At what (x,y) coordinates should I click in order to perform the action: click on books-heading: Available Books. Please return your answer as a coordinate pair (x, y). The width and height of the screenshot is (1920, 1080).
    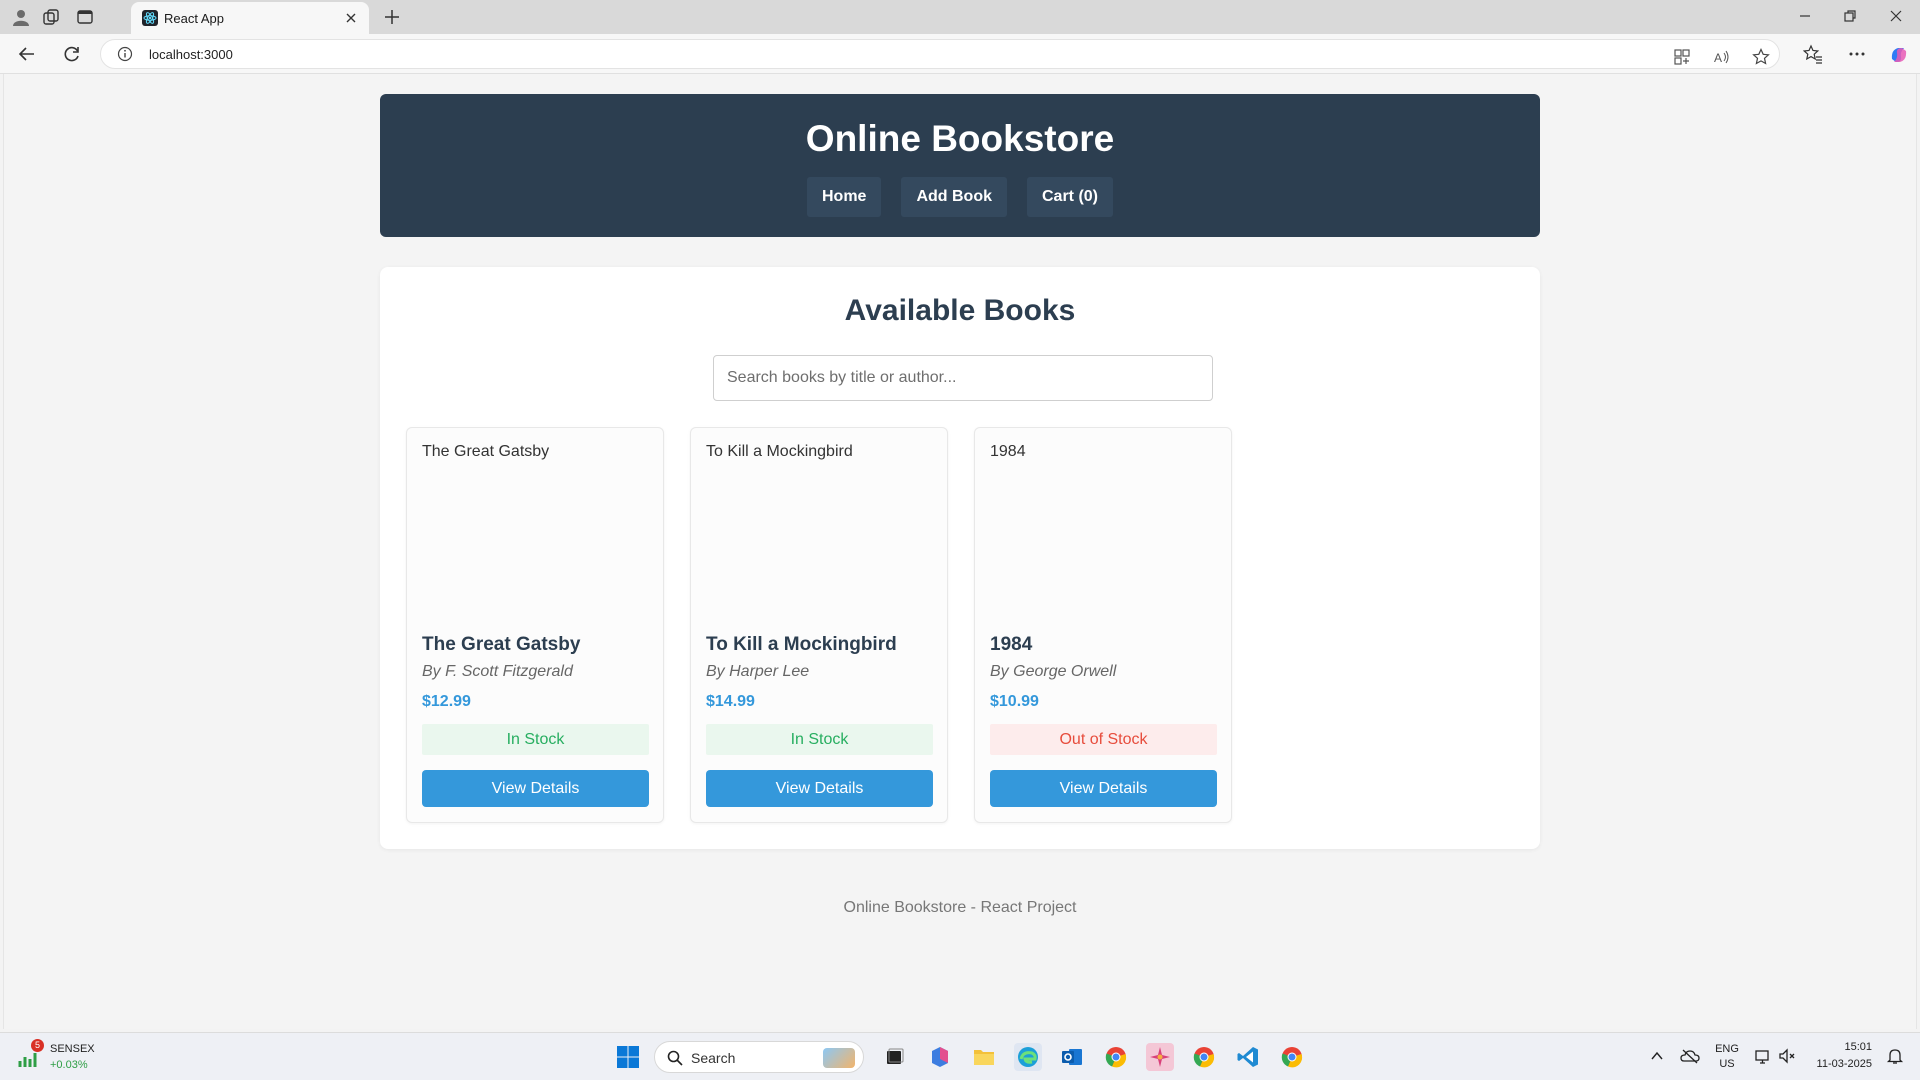
    Looking at the image, I should click on (960, 310).